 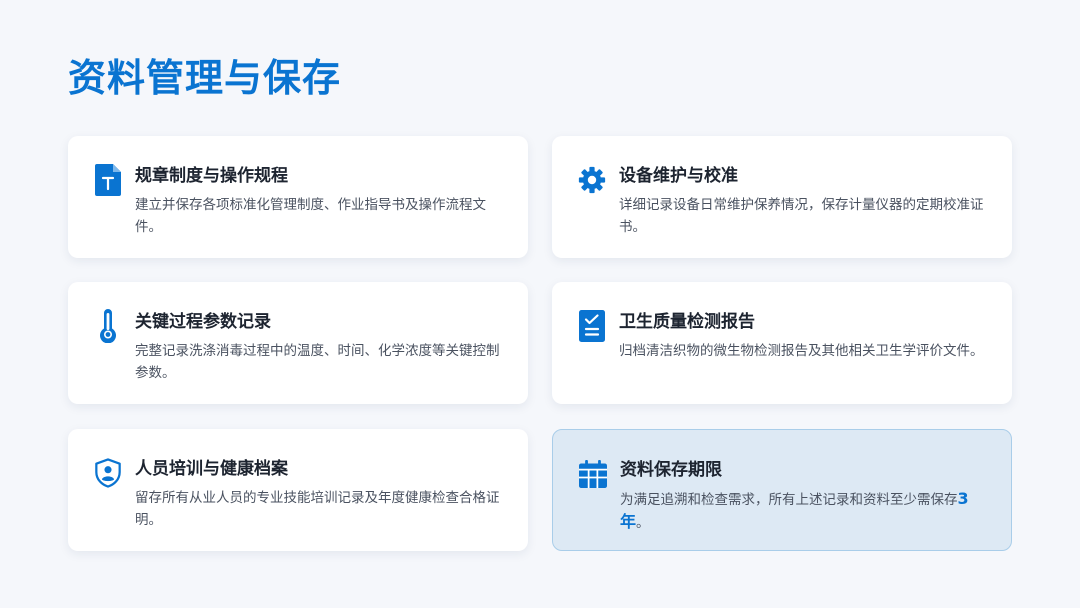 I want to click on card-equipment-maintenance: 设备维护与校准 详细记录设备日常维护保养情况，保存计量仪器的定期校准证书。, so click(x=782, y=197).